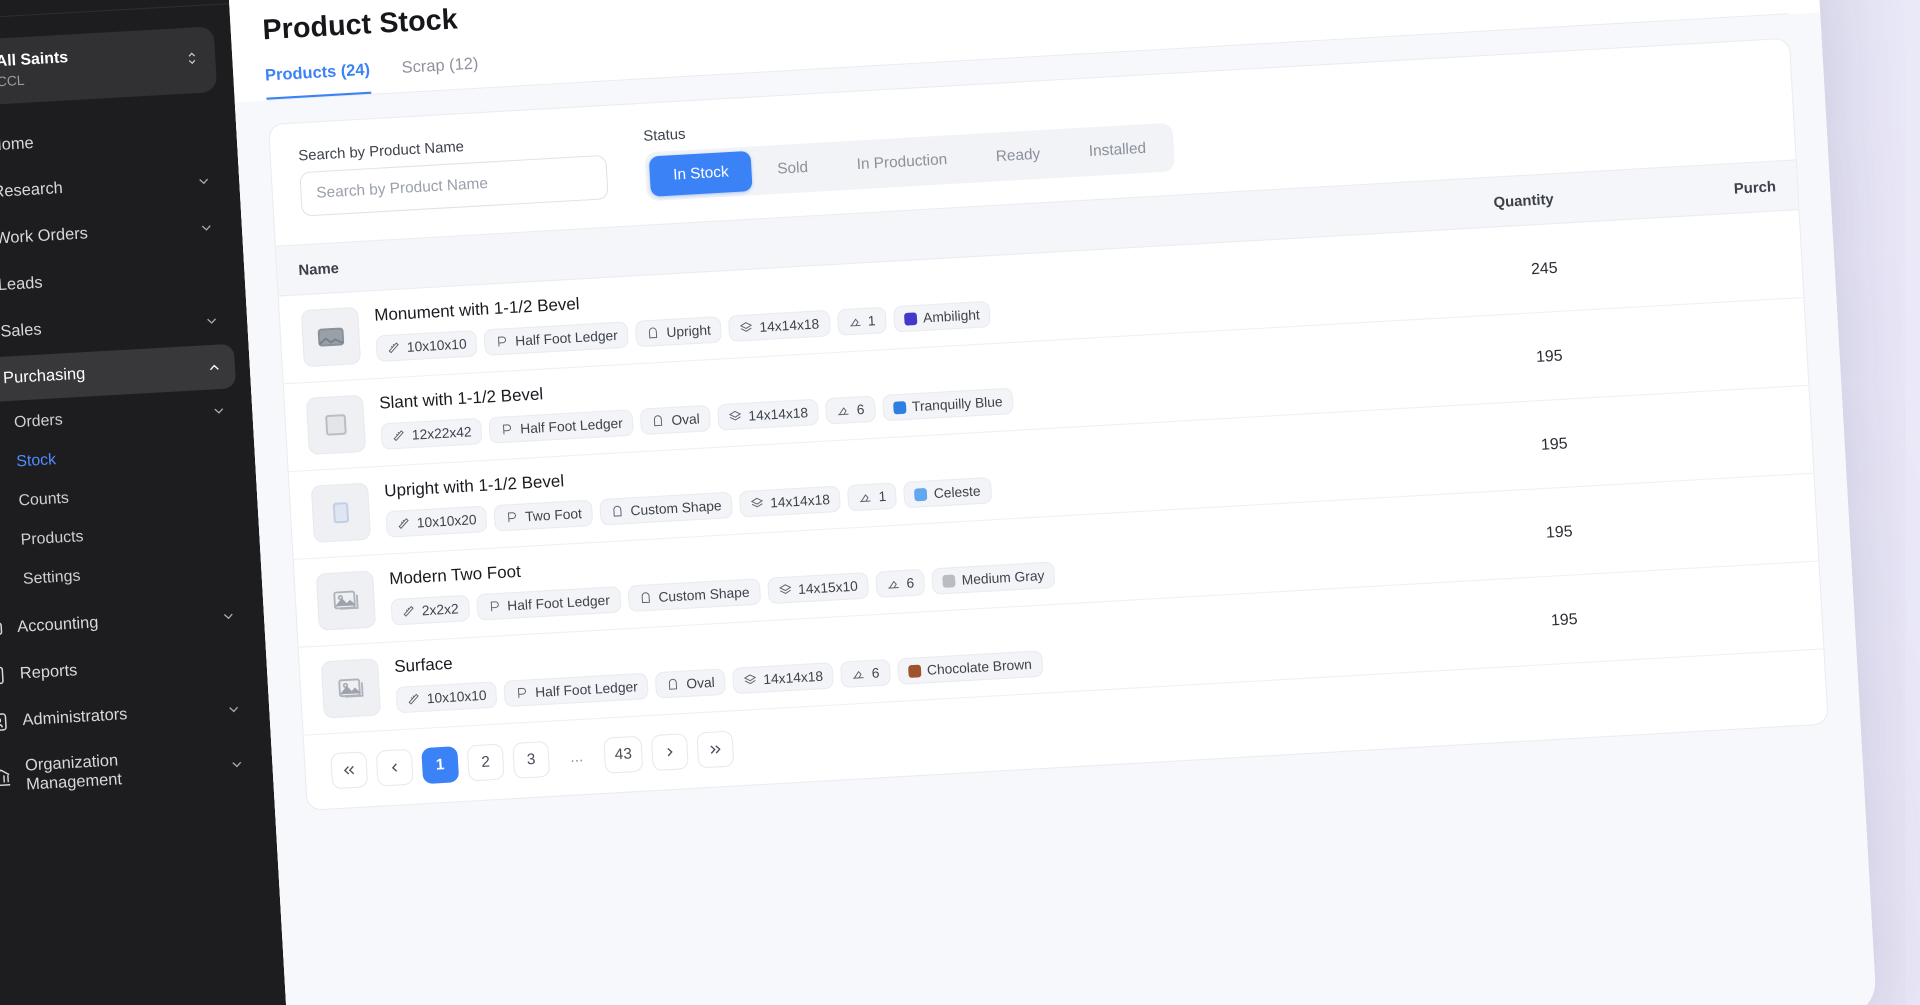 This screenshot has height=1005, width=1920. I want to click on pagination-page-1: 1, so click(440, 765).